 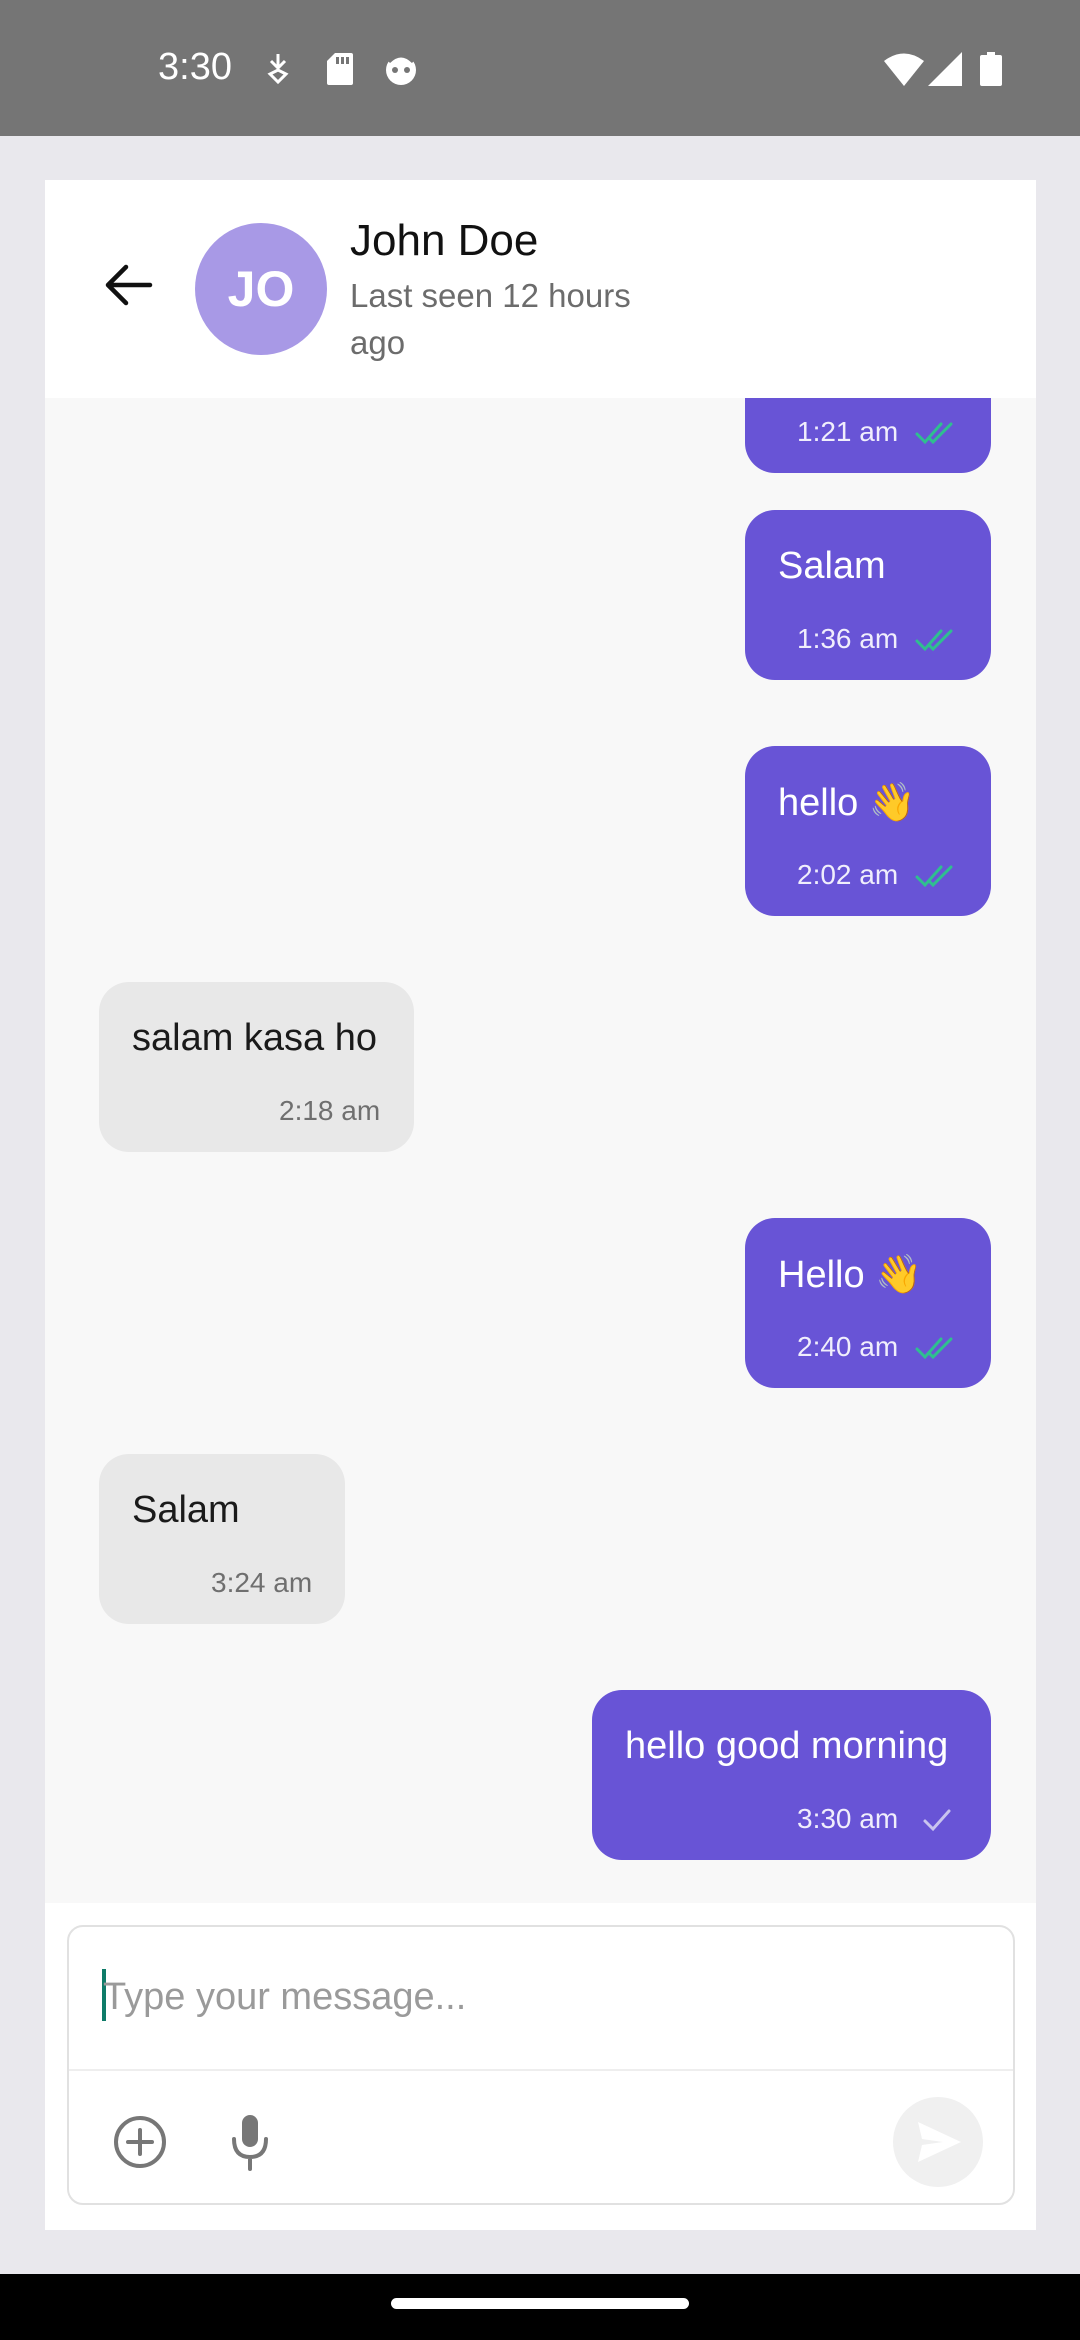 I want to click on contact-name: John Doe, so click(x=444, y=241).